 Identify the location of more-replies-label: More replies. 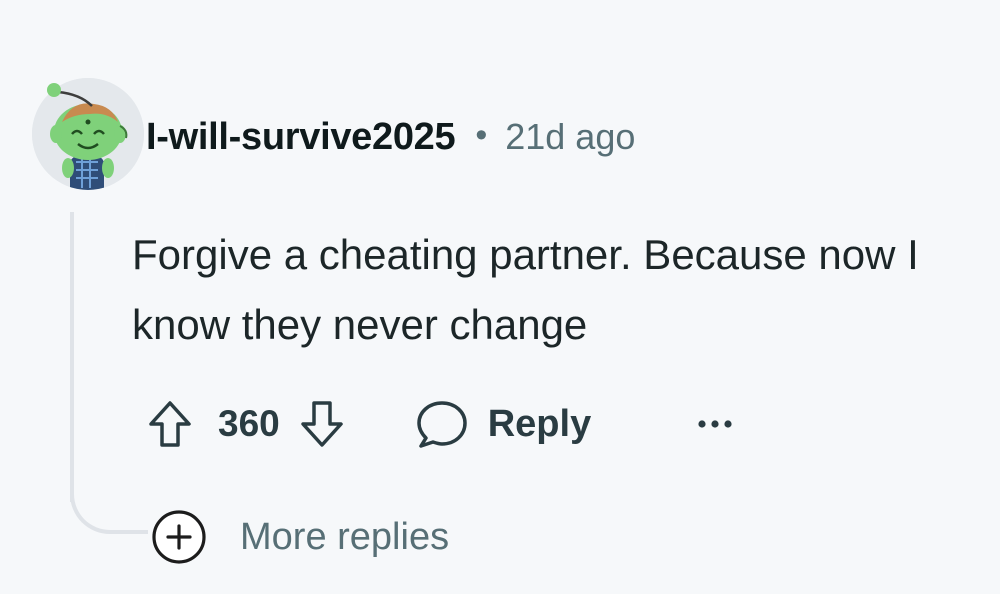
(345, 536).